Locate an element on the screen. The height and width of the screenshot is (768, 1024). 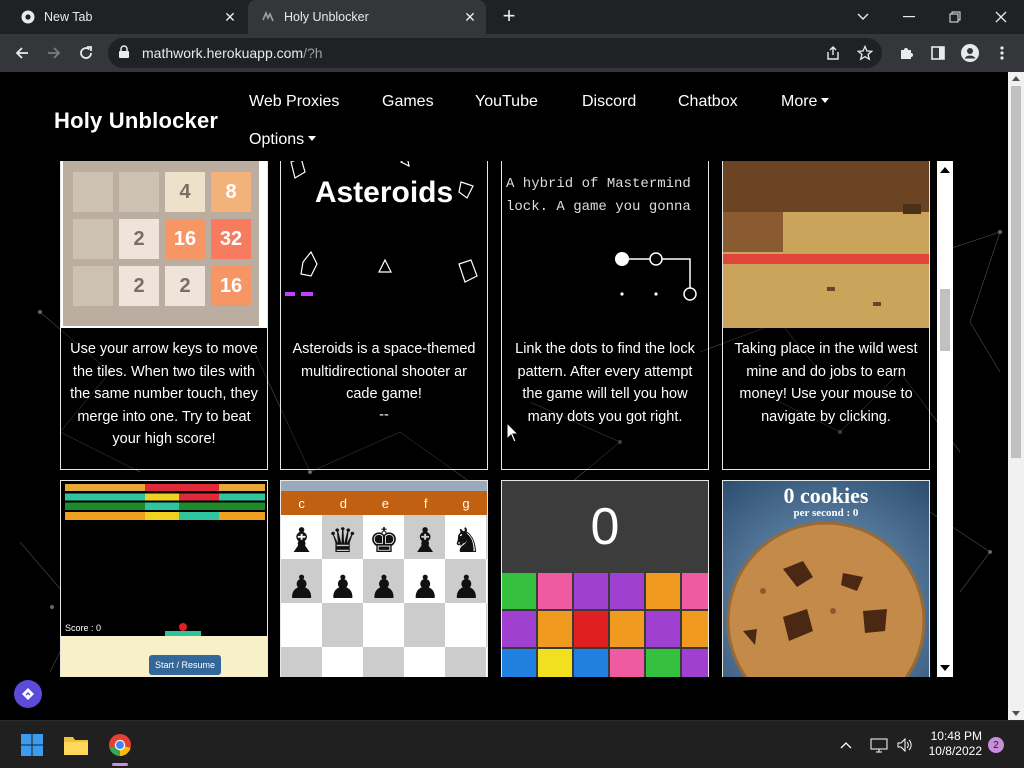
game-thumbnail-breakout: Score : 0 Start / Resume is located at coordinates (164, 579).